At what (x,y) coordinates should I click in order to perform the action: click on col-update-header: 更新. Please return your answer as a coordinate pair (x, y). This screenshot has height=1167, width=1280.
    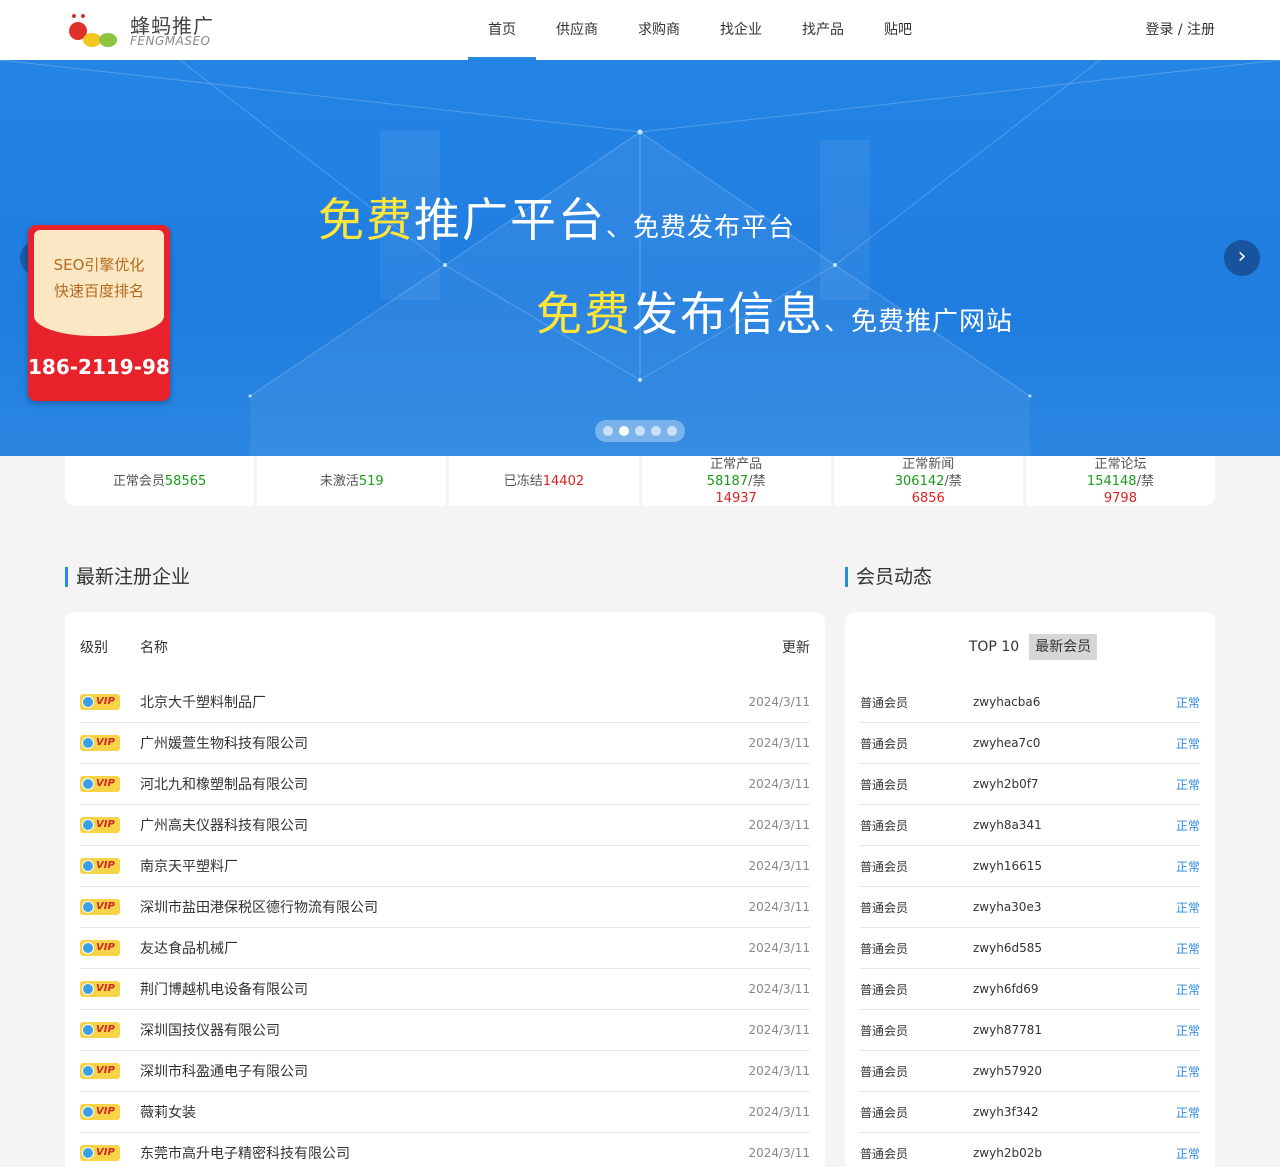
    Looking at the image, I should click on (796, 648).